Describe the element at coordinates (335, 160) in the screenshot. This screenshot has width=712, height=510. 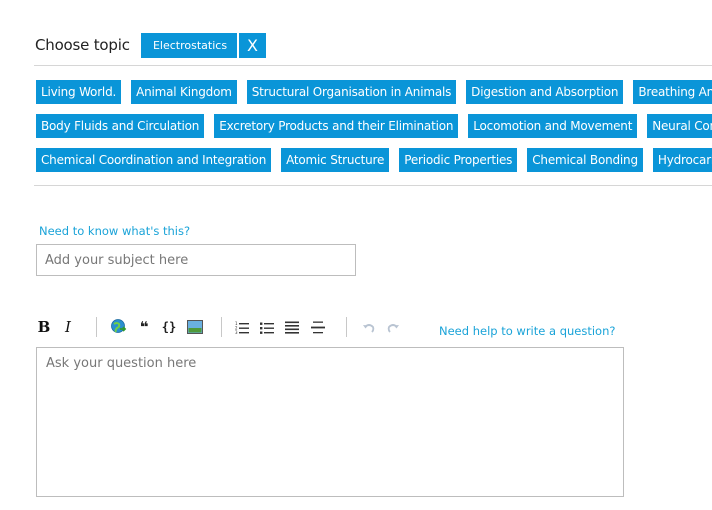
I see `topic-tag: Atomic Structure` at that location.